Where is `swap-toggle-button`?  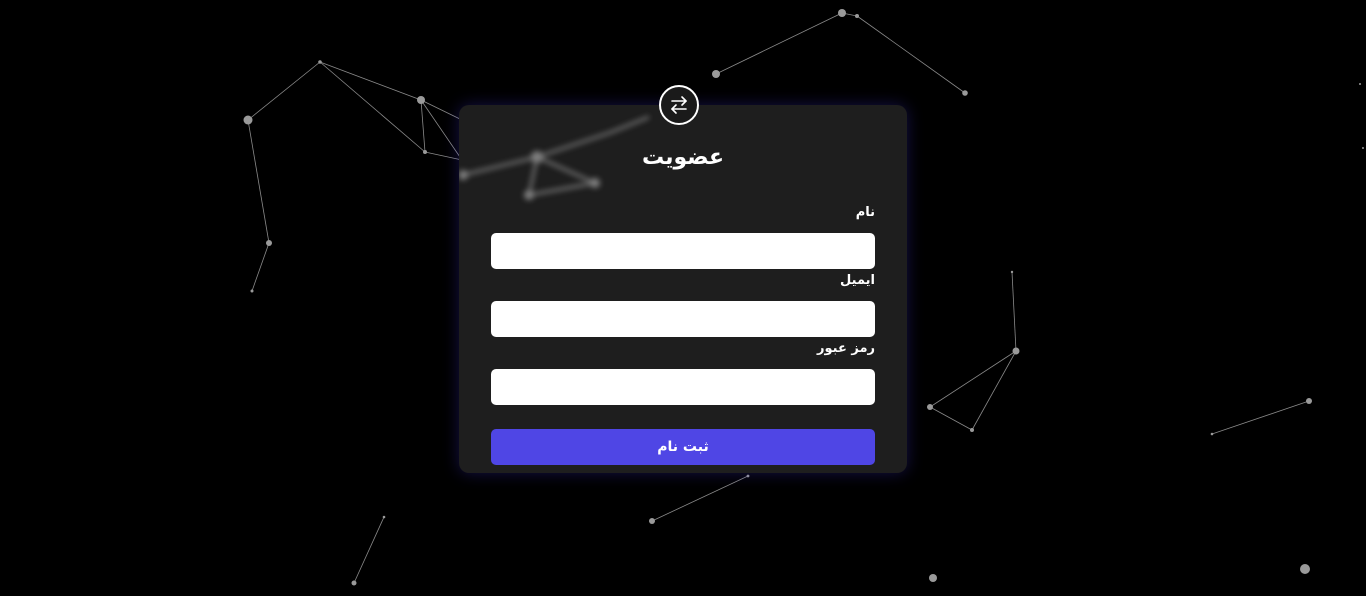 swap-toggle-button is located at coordinates (679, 105).